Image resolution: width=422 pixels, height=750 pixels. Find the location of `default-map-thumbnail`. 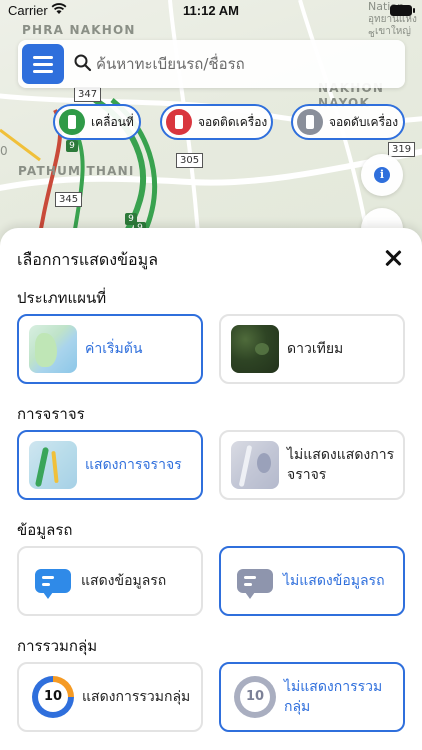

default-map-thumbnail is located at coordinates (53, 349).